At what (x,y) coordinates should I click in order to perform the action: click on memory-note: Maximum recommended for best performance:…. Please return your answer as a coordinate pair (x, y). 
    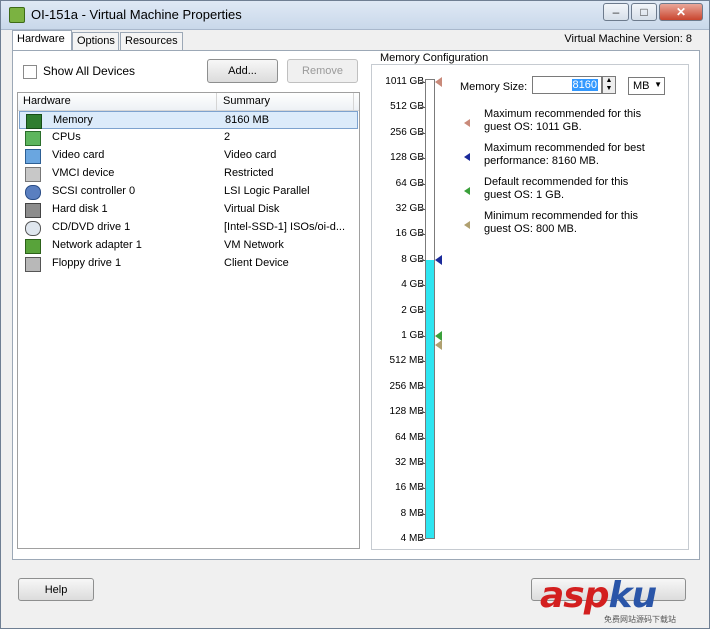
    Looking at the image, I should click on (564, 154).